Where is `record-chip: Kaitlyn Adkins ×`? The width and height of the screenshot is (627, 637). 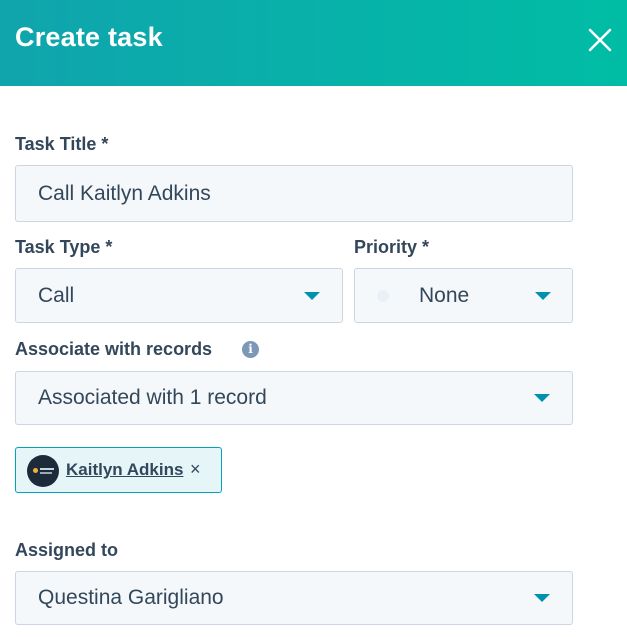 record-chip: Kaitlyn Adkins × is located at coordinates (118, 470).